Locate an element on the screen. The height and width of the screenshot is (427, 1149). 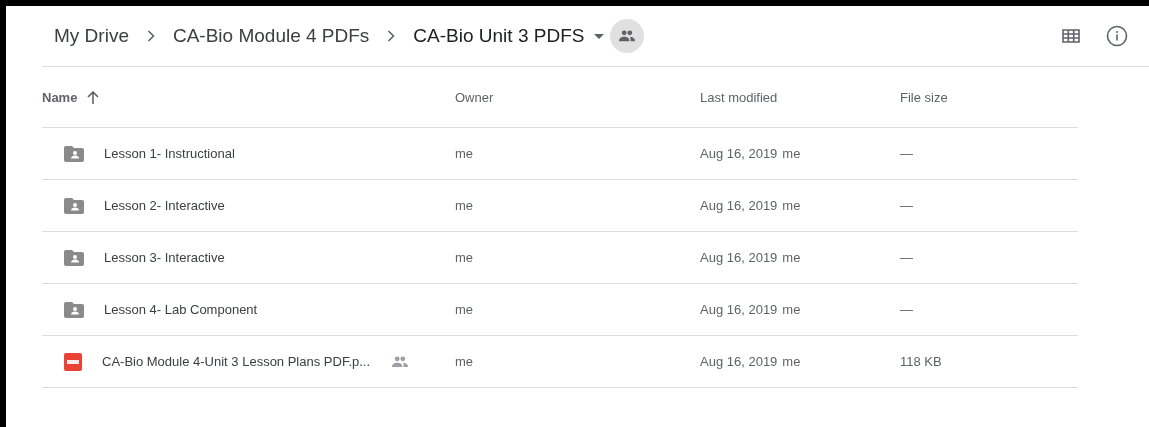
file-size-cell-text: 118 KB is located at coordinates (921, 361).